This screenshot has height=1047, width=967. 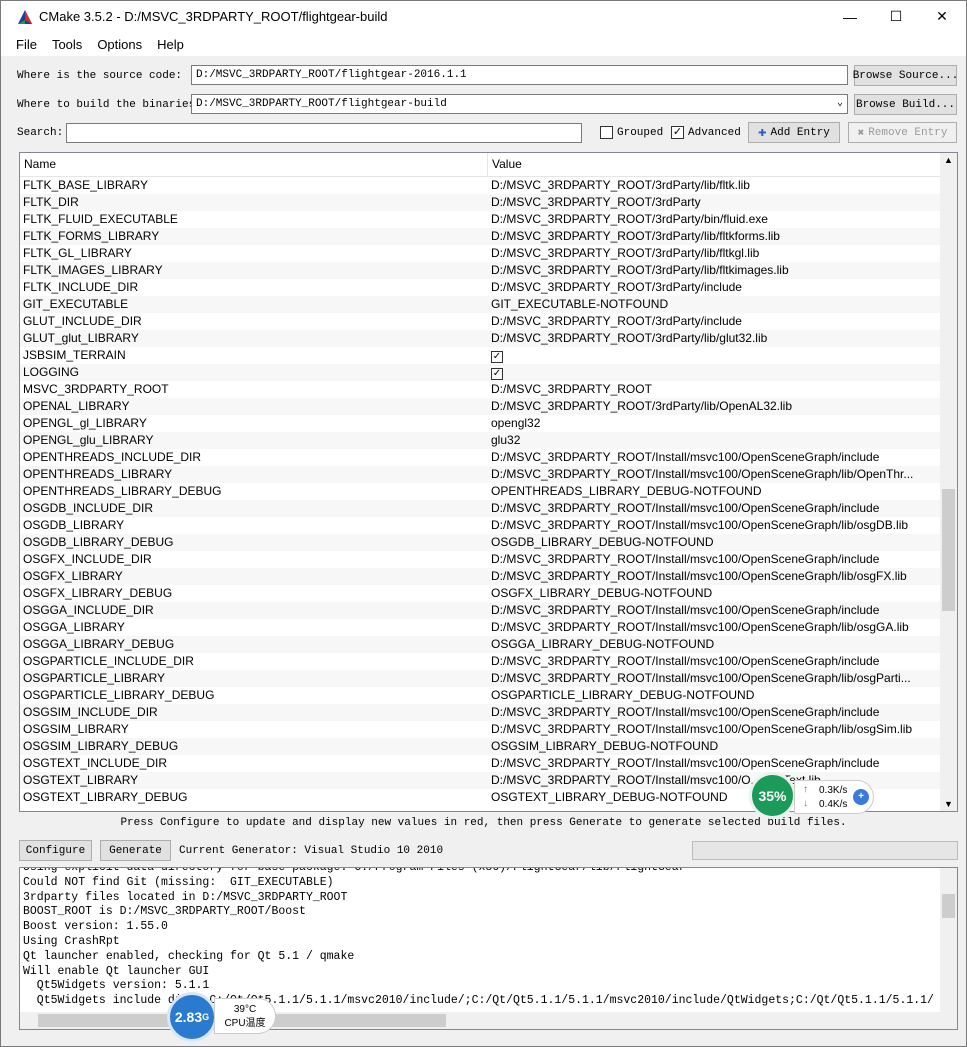 What do you see at coordinates (26, 44) in the screenshot?
I see `menu-file: File` at bounding box center [26, 44].